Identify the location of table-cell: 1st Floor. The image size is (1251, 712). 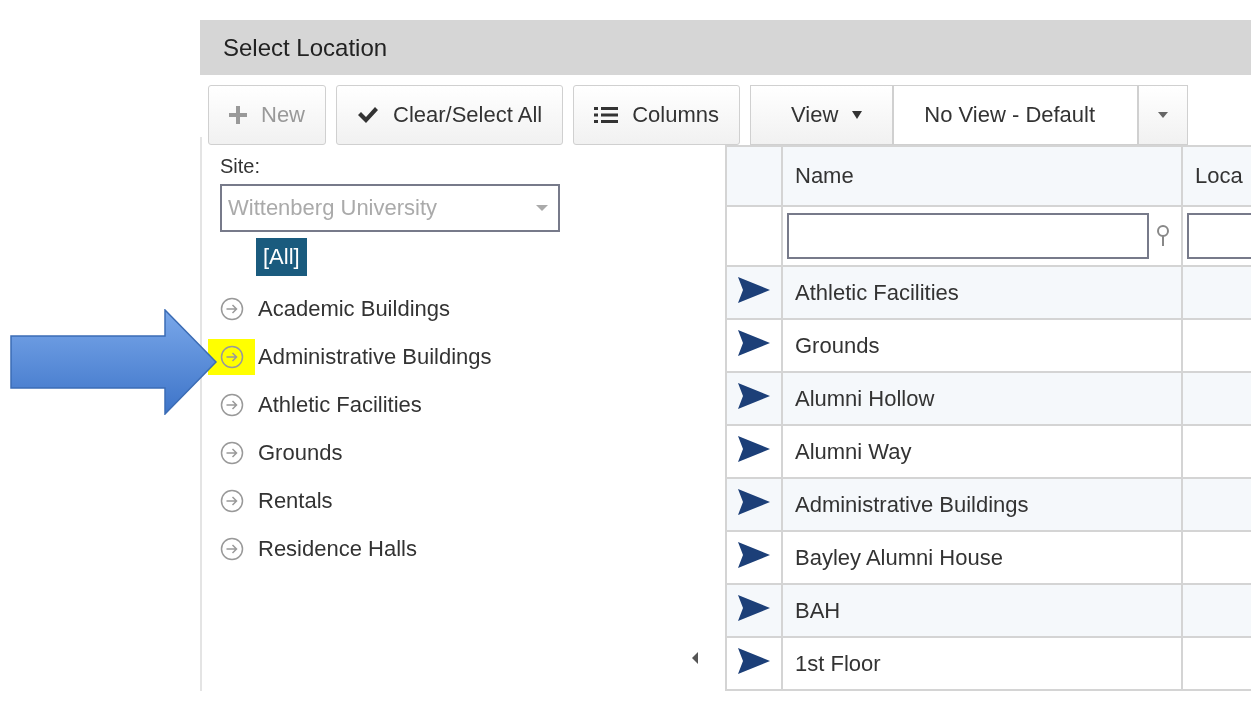
(982, 663).